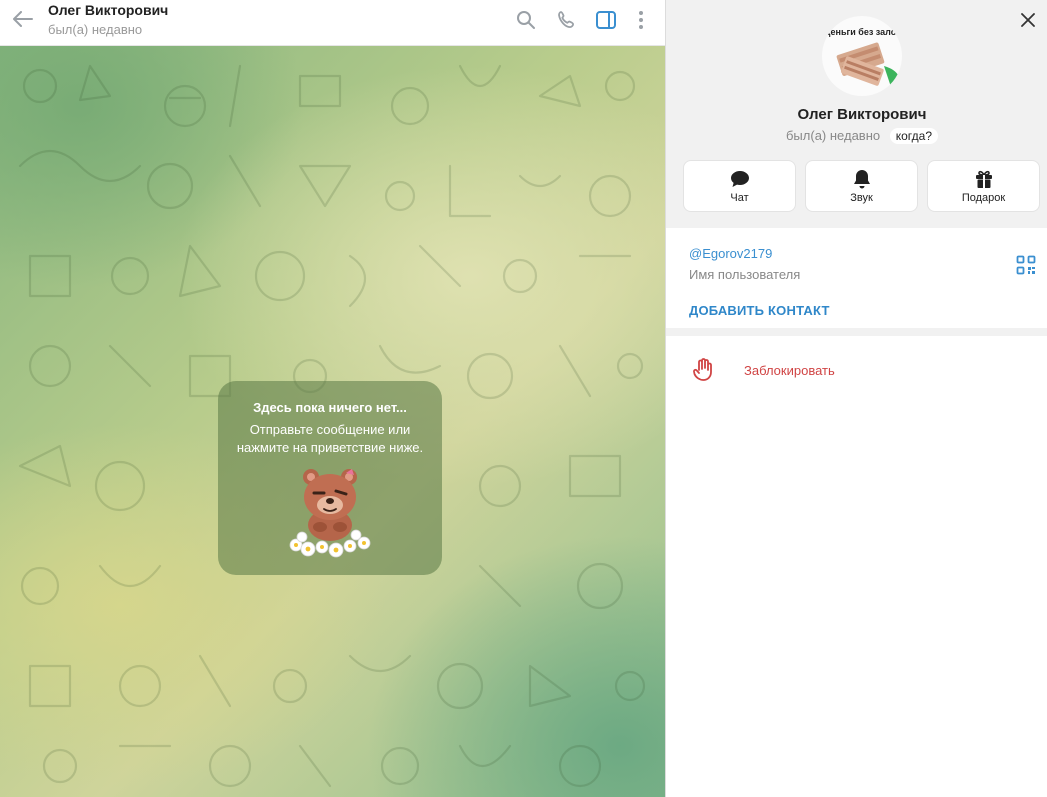  I want to click on call-button, so click(567, 20).